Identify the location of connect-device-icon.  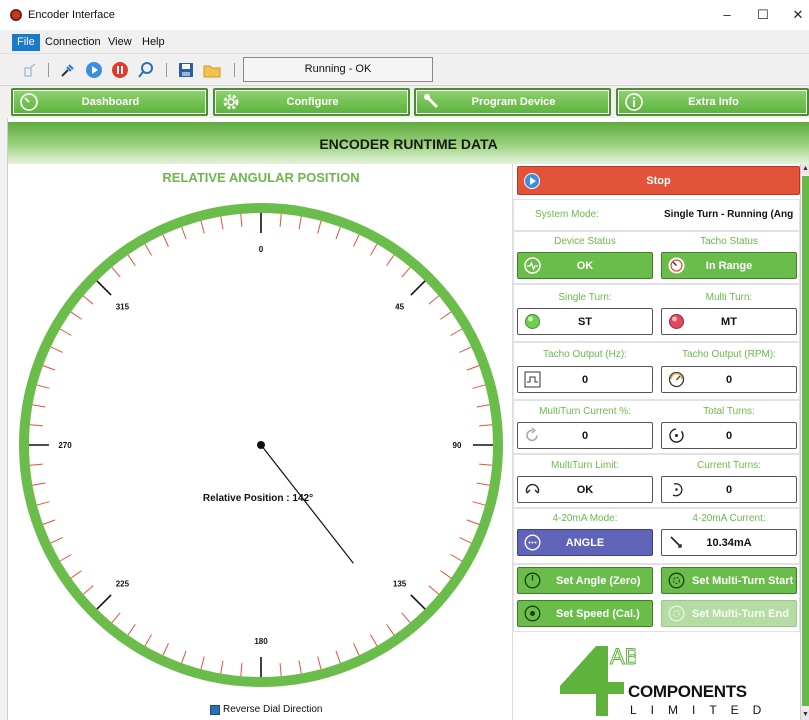
(30, 70).